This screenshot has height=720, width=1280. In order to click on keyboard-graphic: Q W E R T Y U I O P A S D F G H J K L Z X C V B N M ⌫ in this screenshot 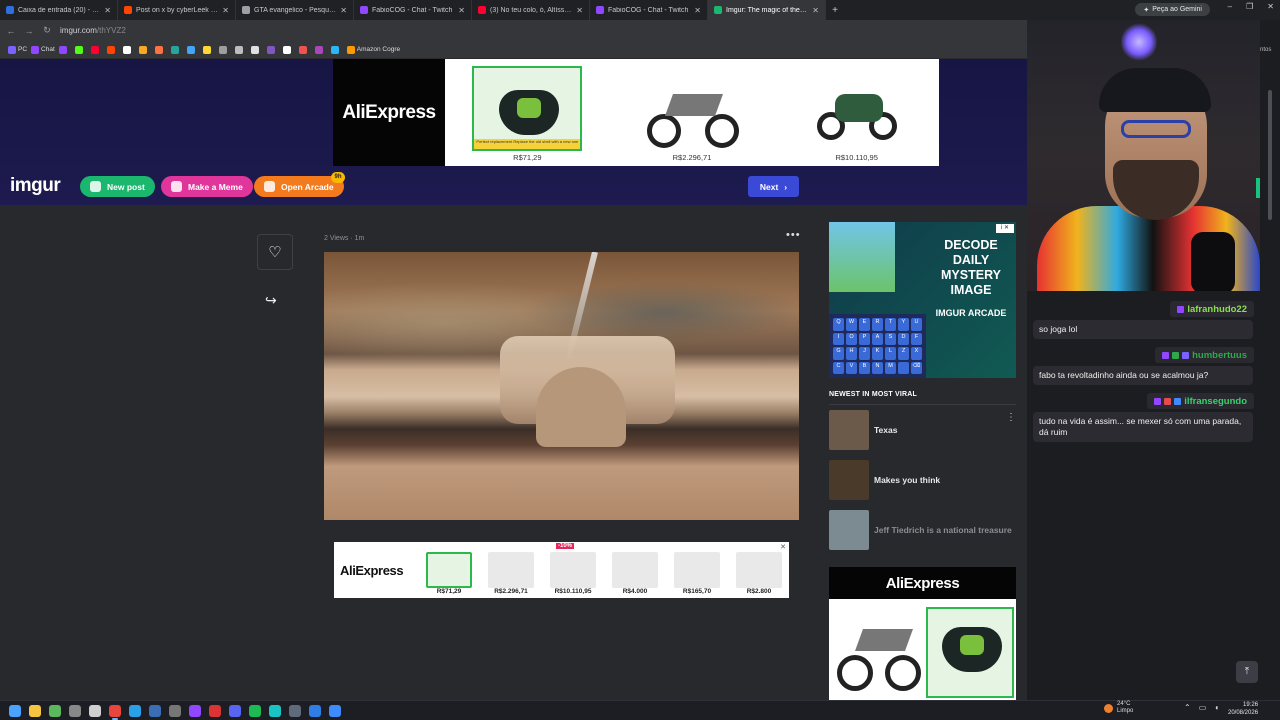, I will do `click(877, 346)`.